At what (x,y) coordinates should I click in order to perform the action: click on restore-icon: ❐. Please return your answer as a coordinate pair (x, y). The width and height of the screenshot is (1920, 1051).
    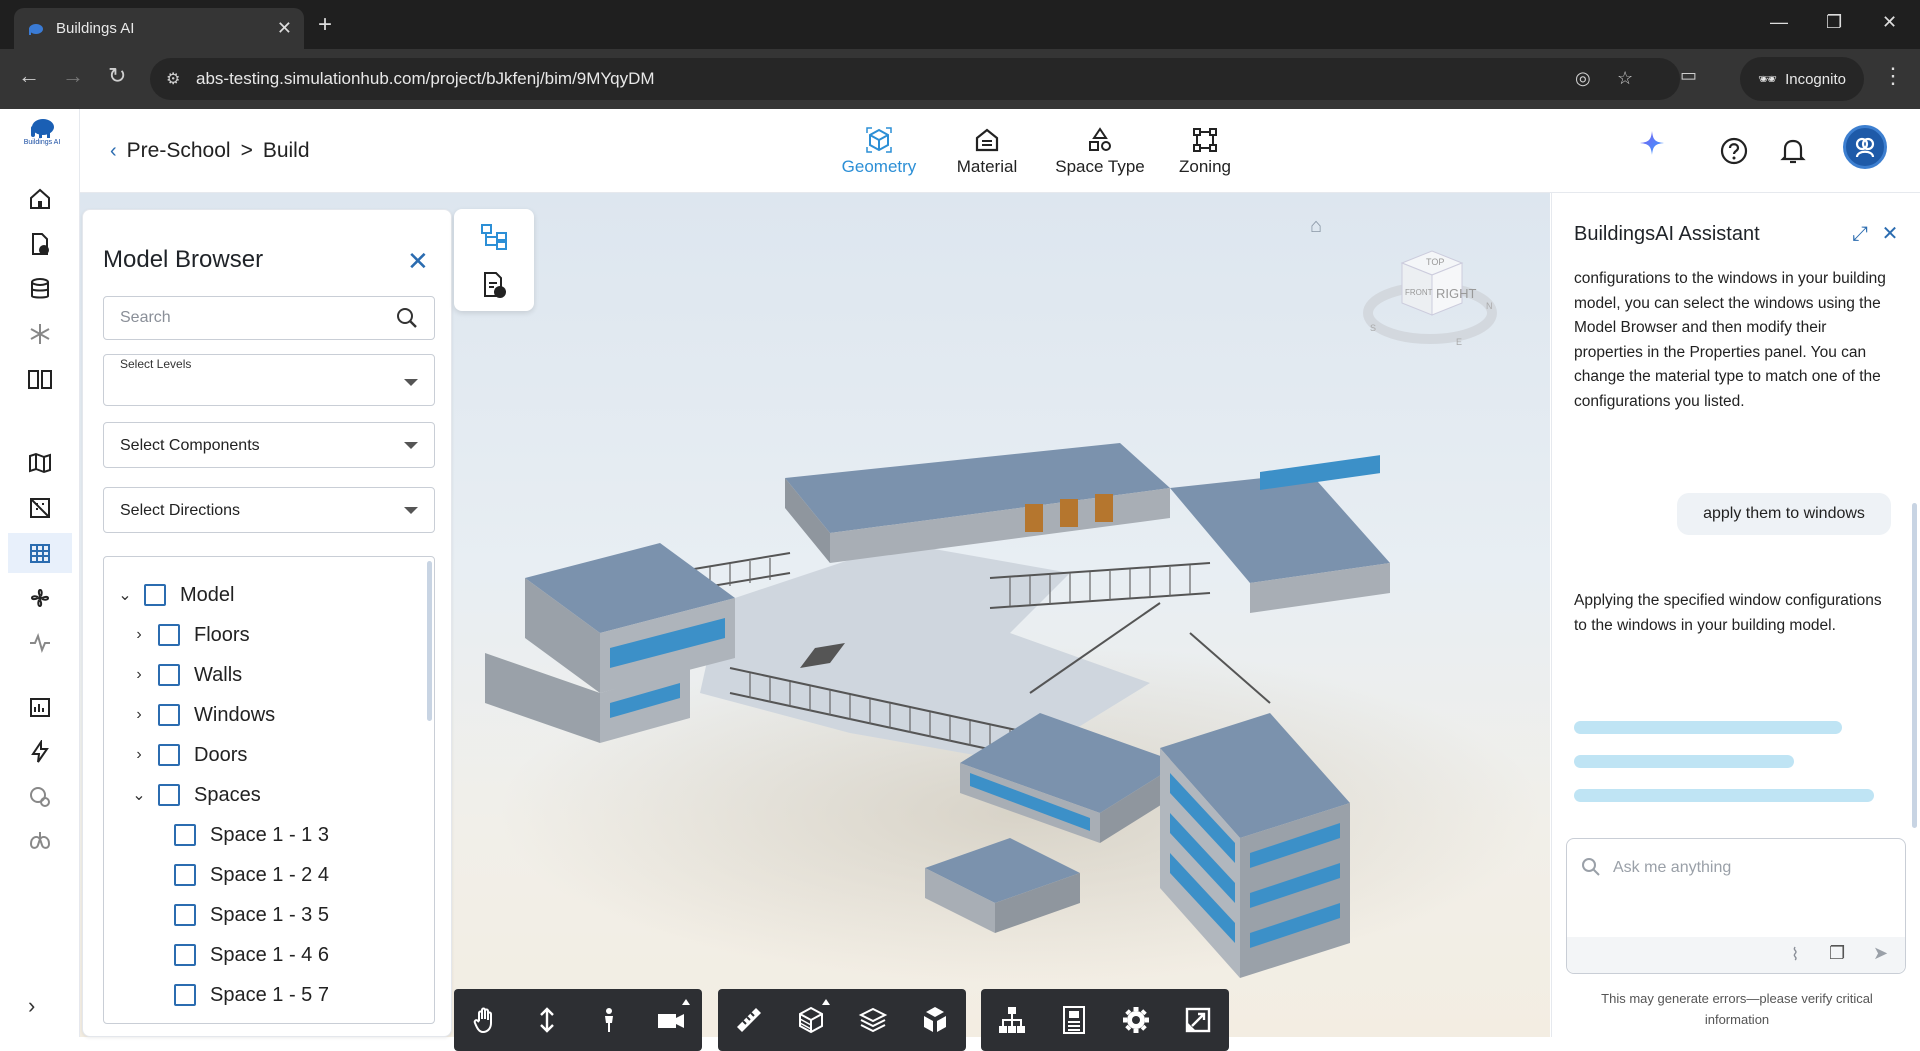
    Looking at the image, I should click on (1834, 22).